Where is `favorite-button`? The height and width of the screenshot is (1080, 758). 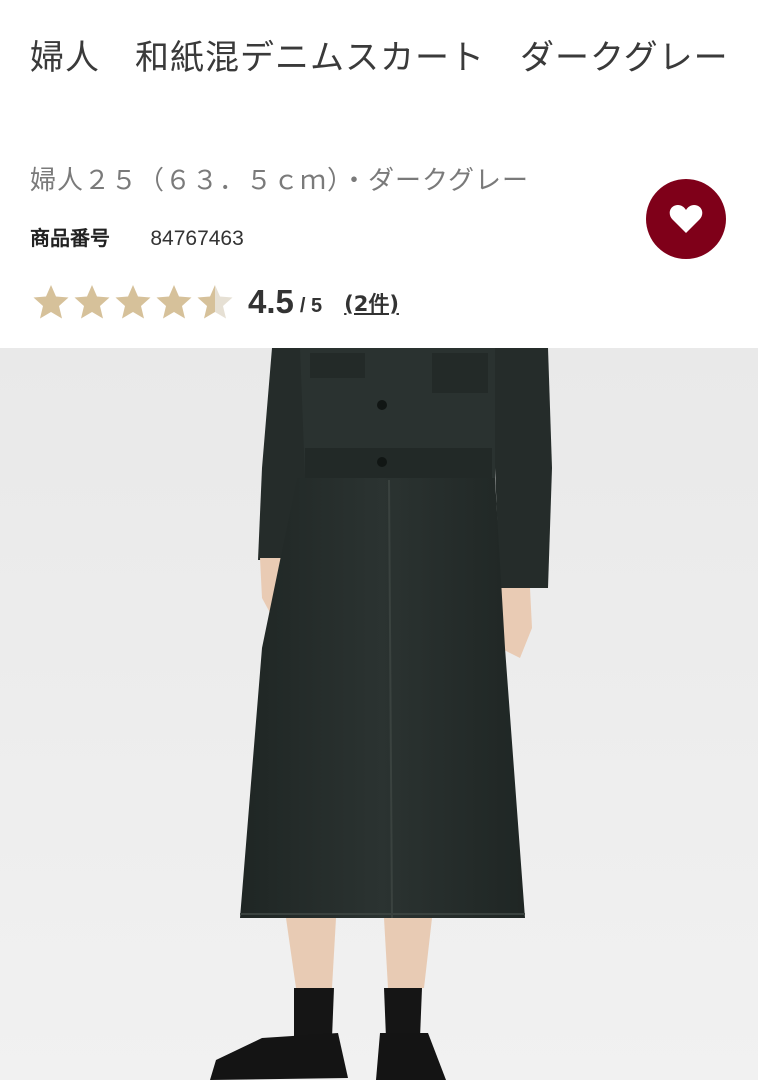
favorite-button is located at coordinates (686, 219).